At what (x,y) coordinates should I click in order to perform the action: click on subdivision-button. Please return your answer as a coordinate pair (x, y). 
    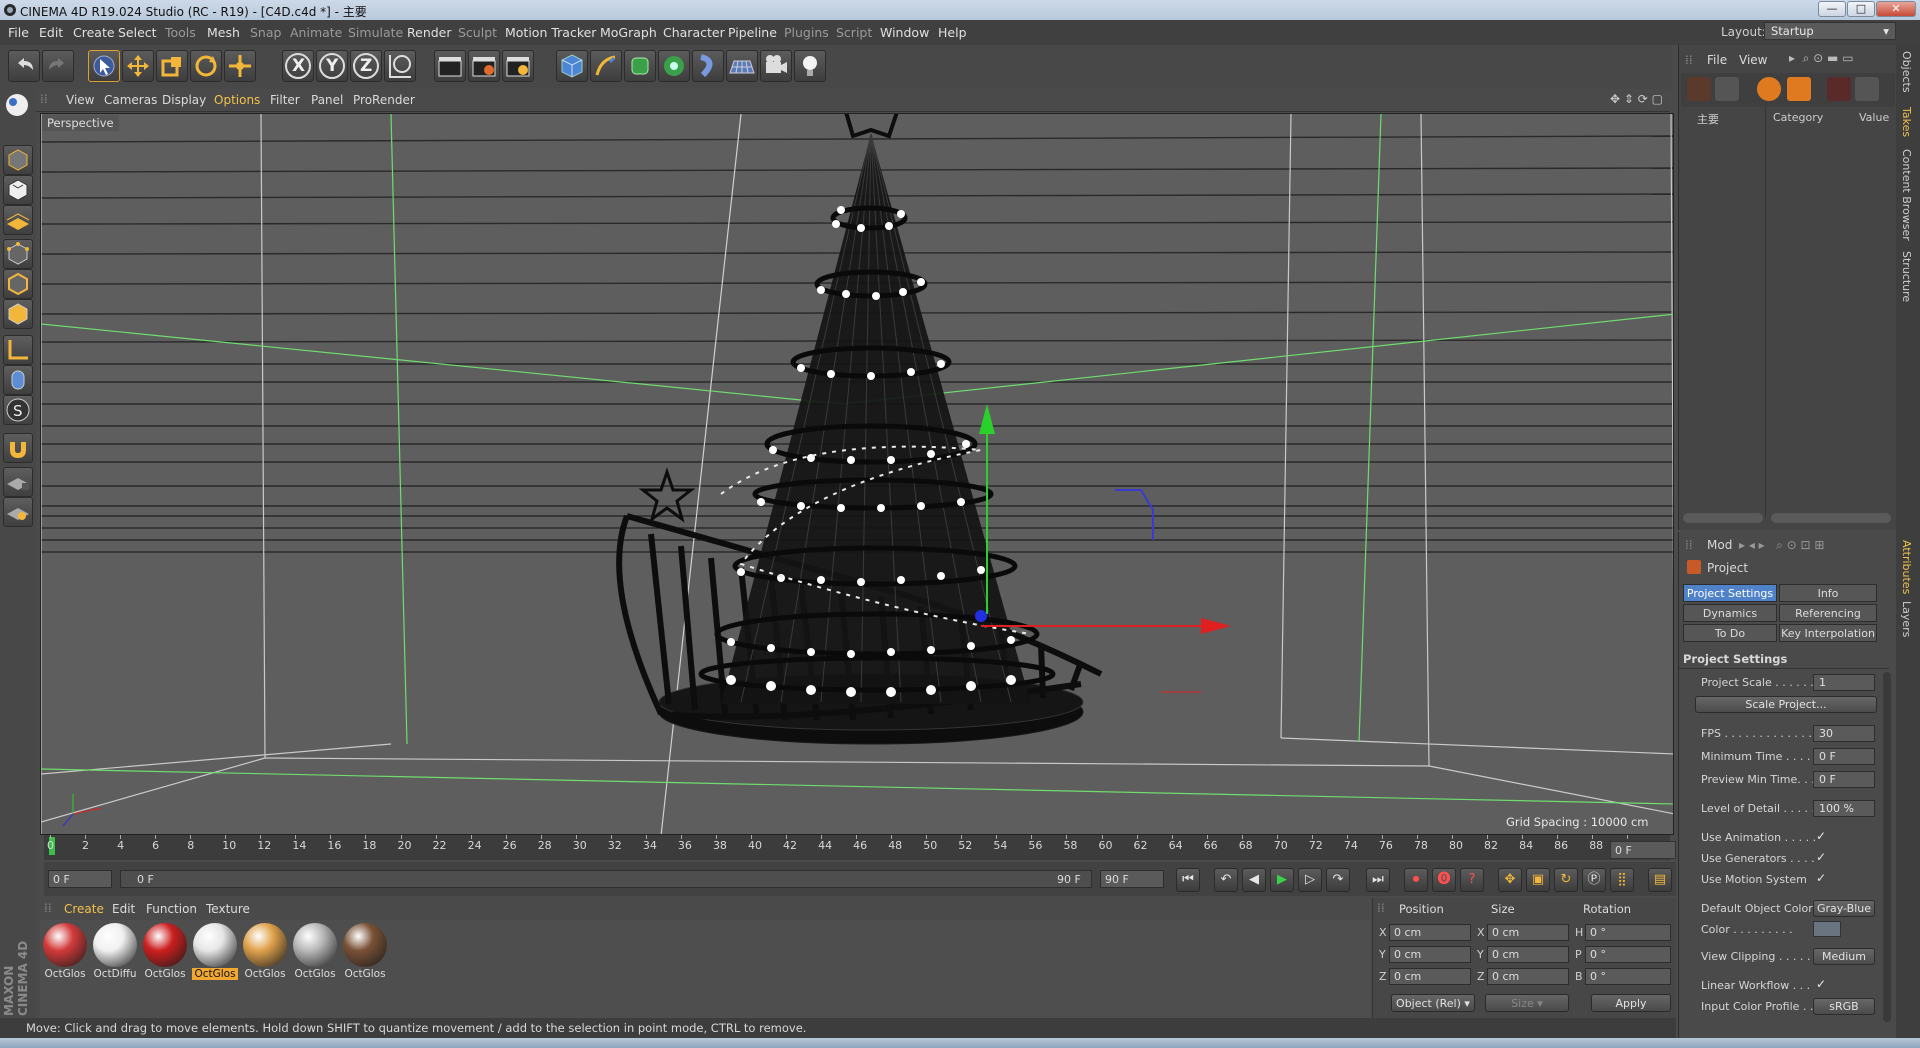
    Looking at the image, I should click on (640, 66).